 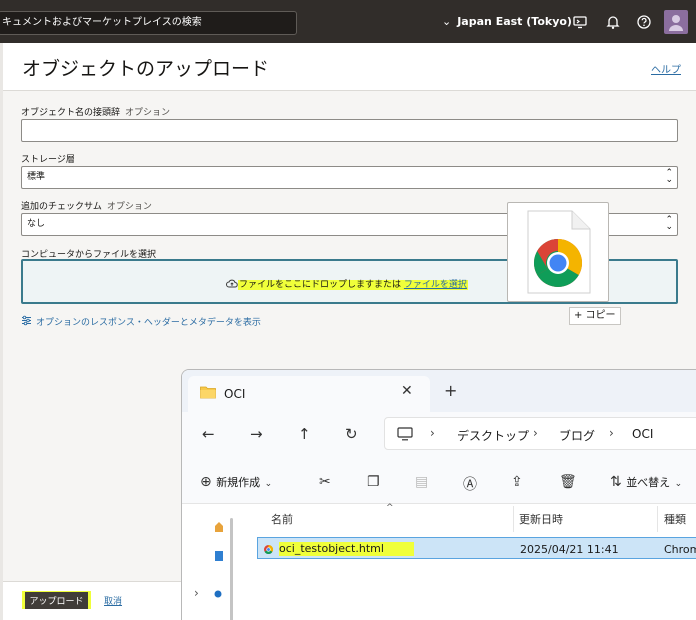 What do you see at coordinates (569, 549) in the screenshot?
I see `file-modified: 2025/04/21 11:41` at bounding box center [569, 549].